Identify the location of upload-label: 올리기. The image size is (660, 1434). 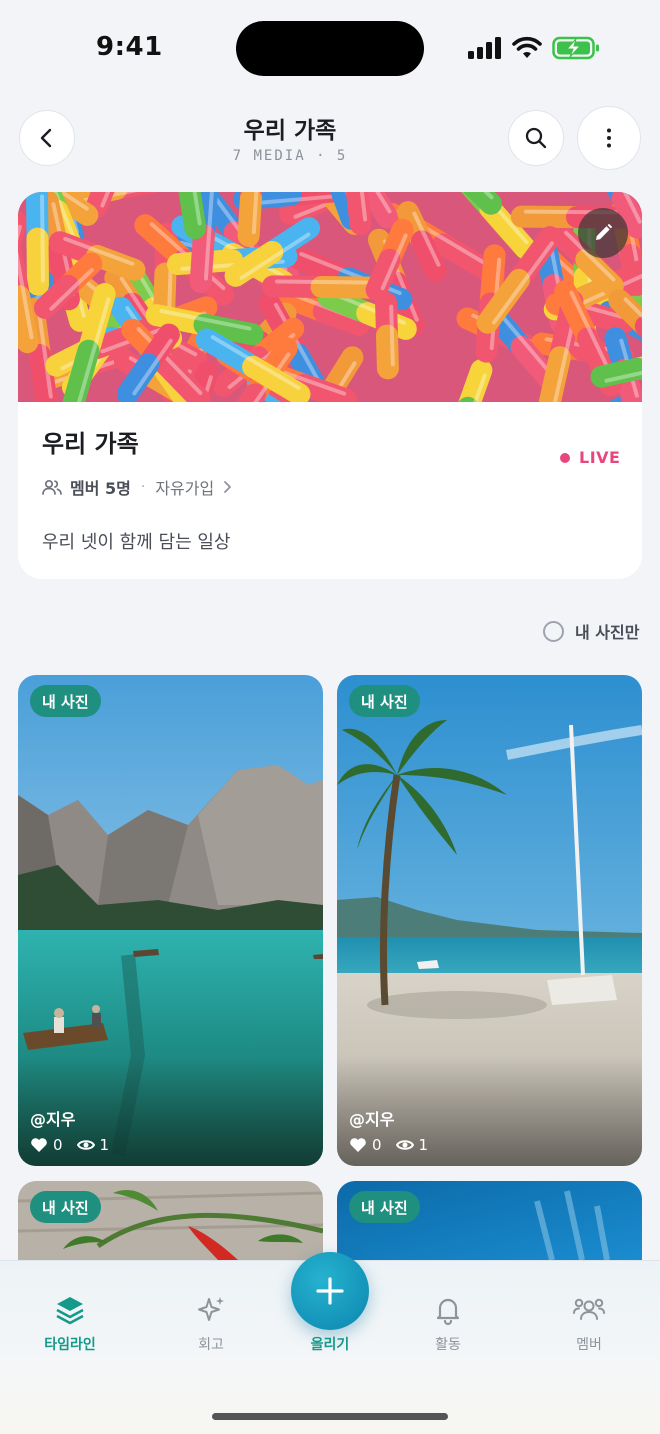
(330, 1344).